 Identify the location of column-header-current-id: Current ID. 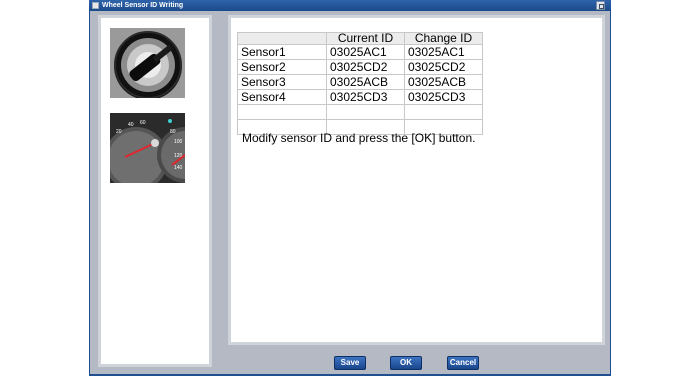
(365, 38).